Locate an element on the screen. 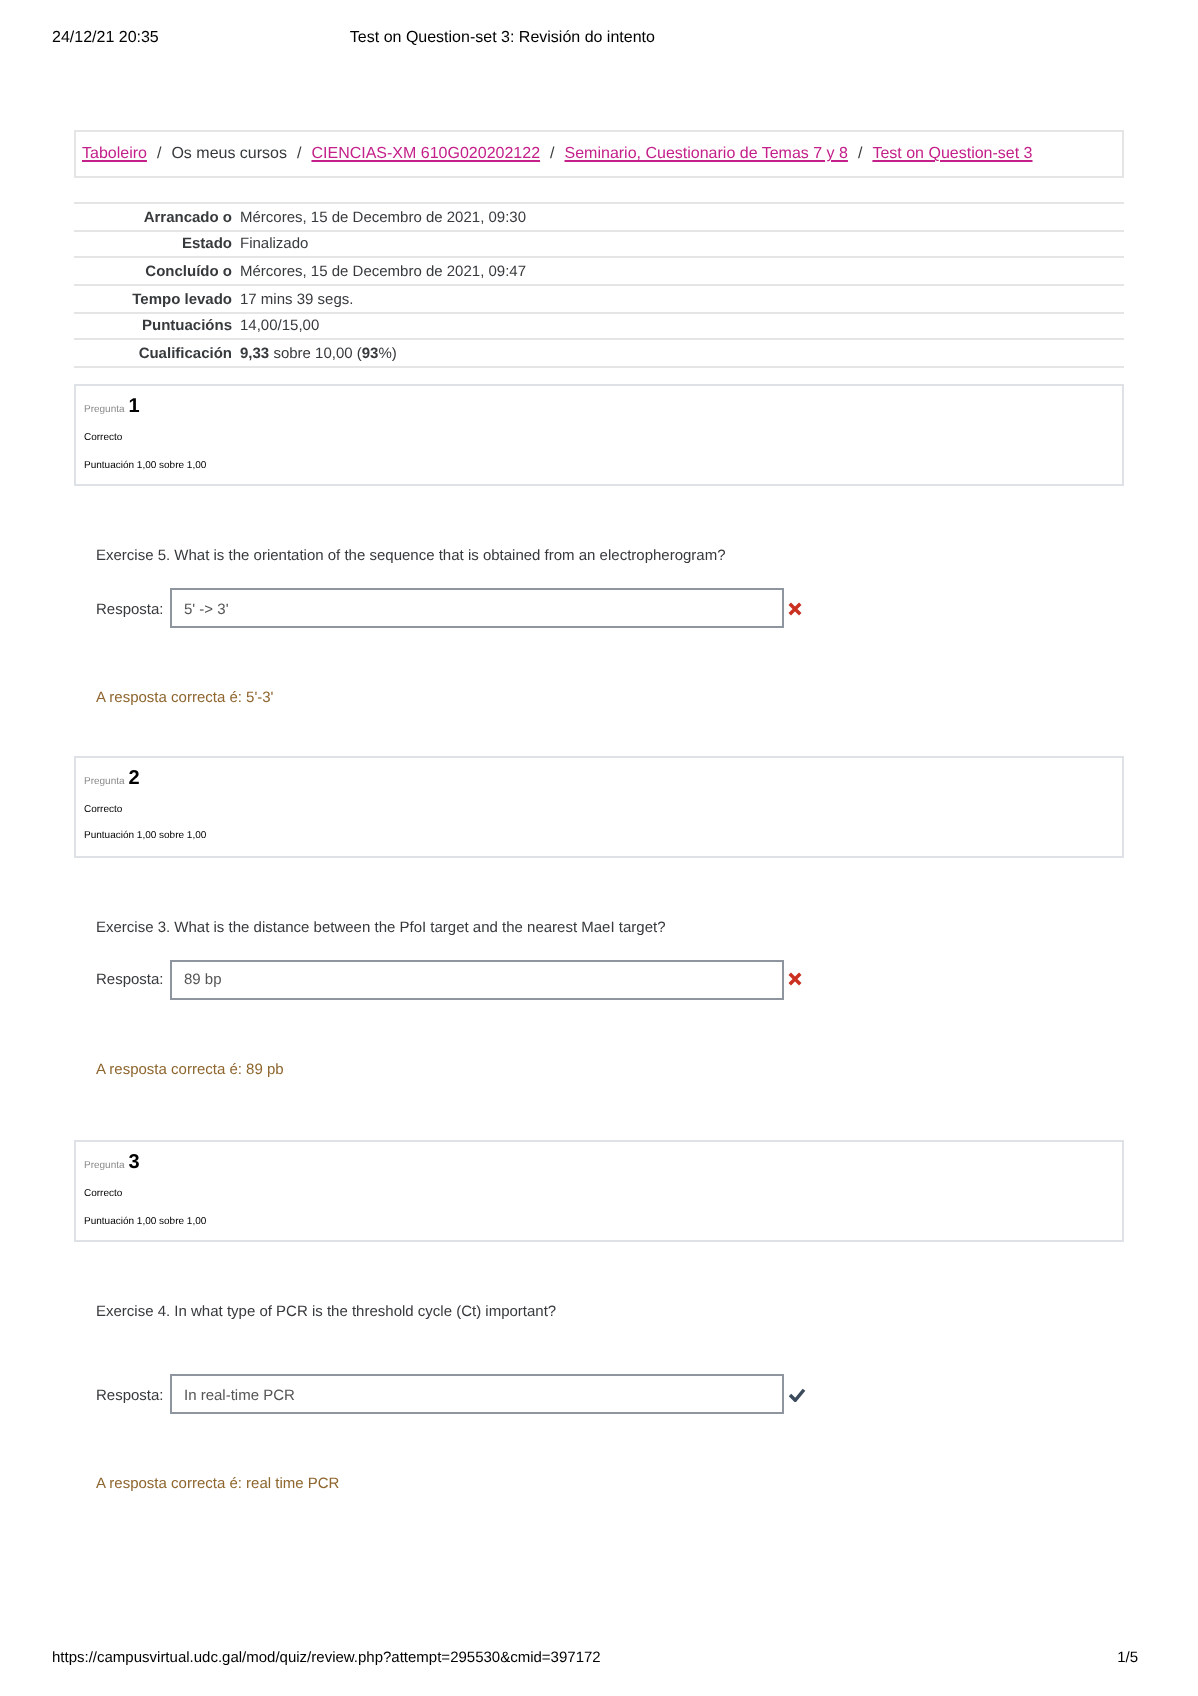 Image resolution: width=1198 pixels, height=1696 pixels. question-number: 1 is located at coordinates (134, 408).